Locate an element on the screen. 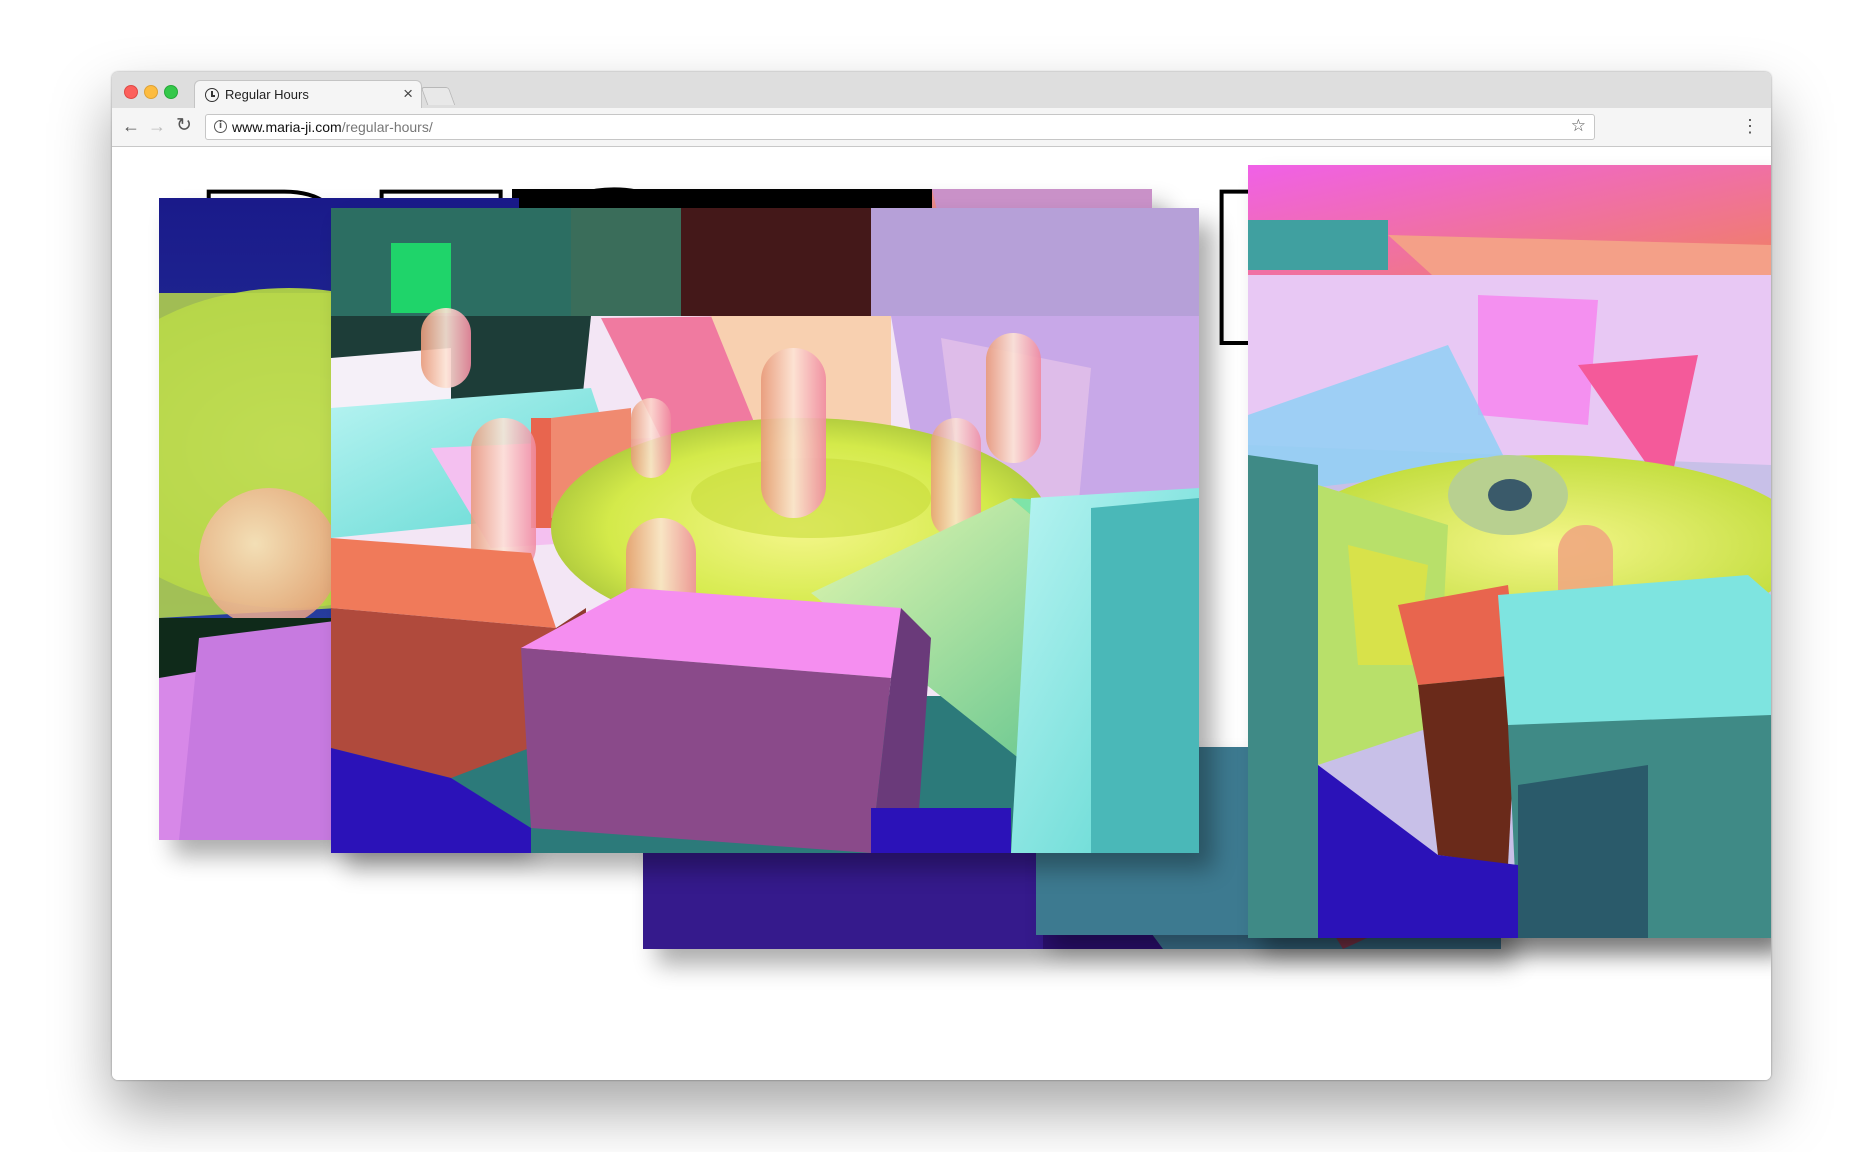 The width and height of the screenshot is (1872, 1152). info-icon: i is located at coordinates (220, 126).